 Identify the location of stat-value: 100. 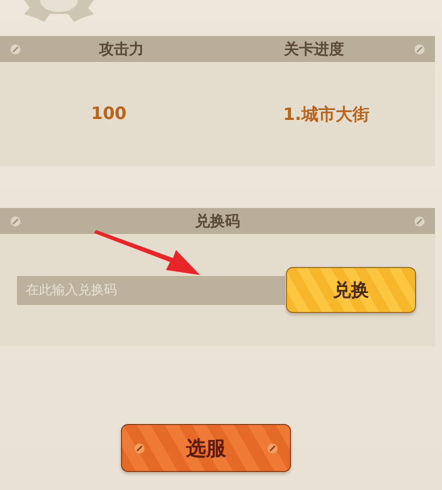
(108, 114).